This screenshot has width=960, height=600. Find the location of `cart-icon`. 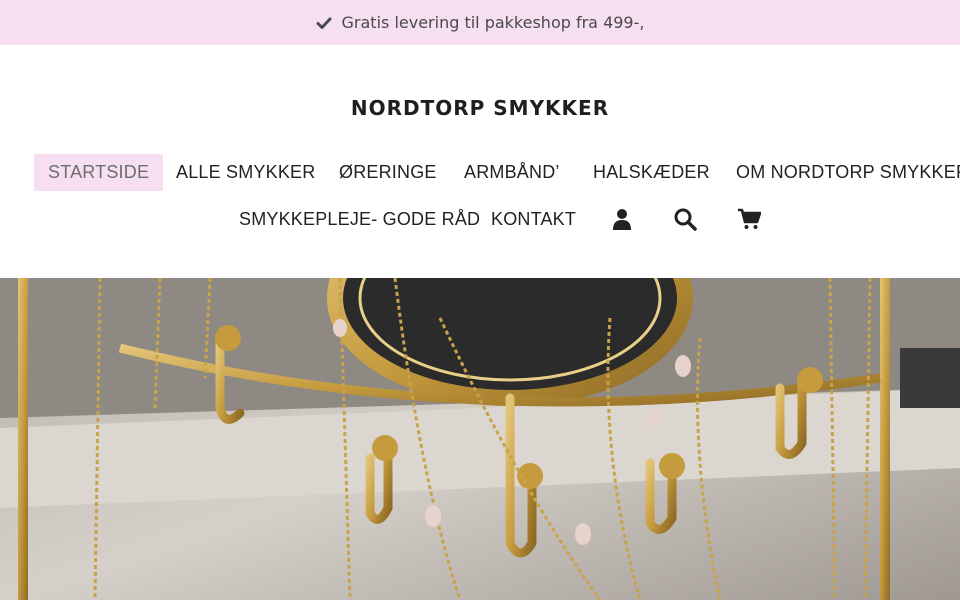

cart-icon is located at coordinates (749, 219).